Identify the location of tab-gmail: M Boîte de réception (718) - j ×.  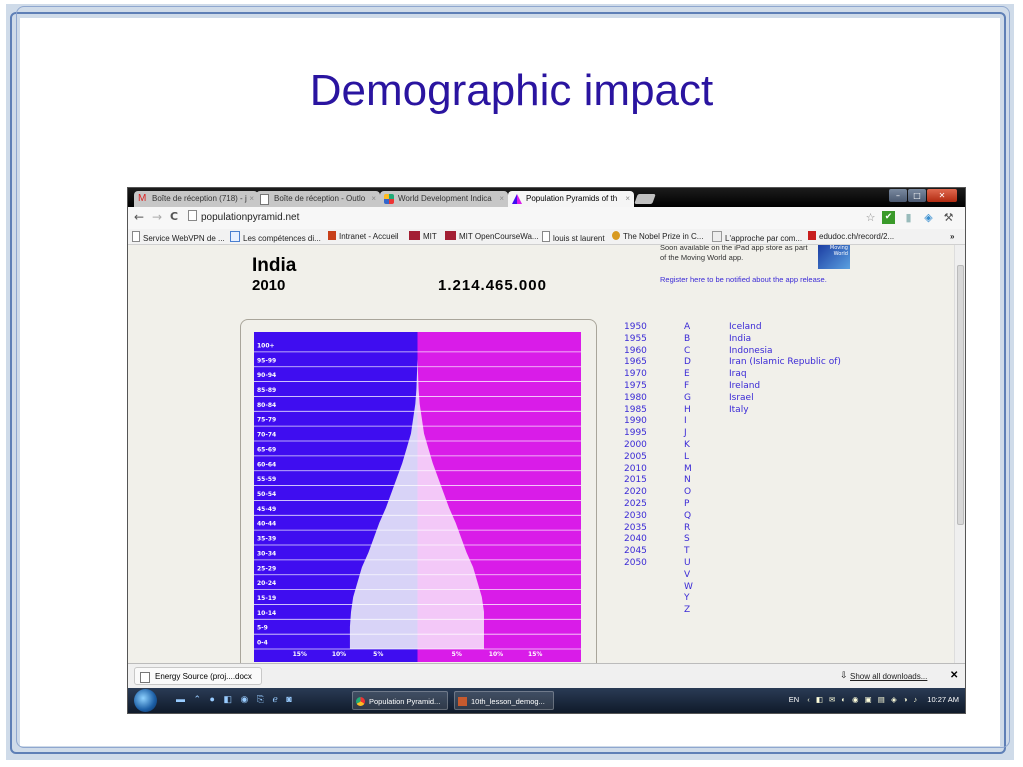
(196, 199).